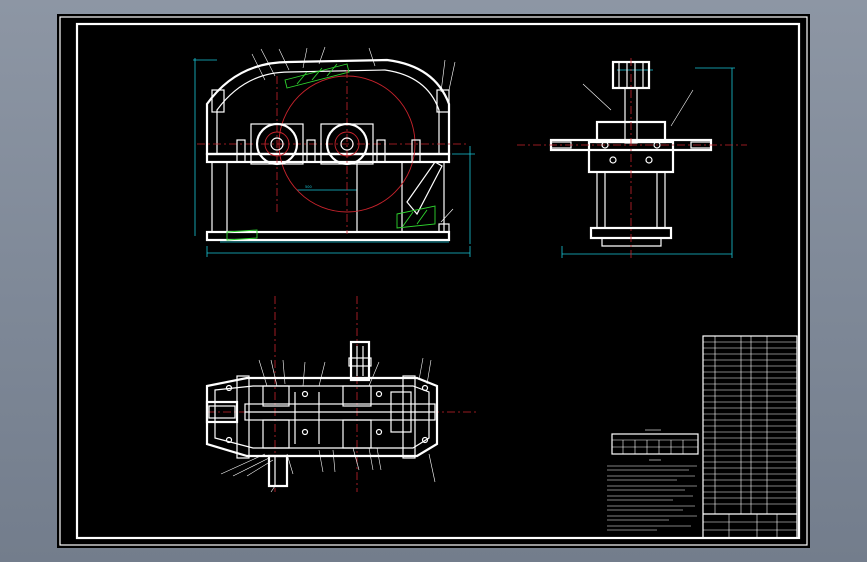 This screenshot has height=562, width=867. I want to click on front-view: 500, so click(334, 151).